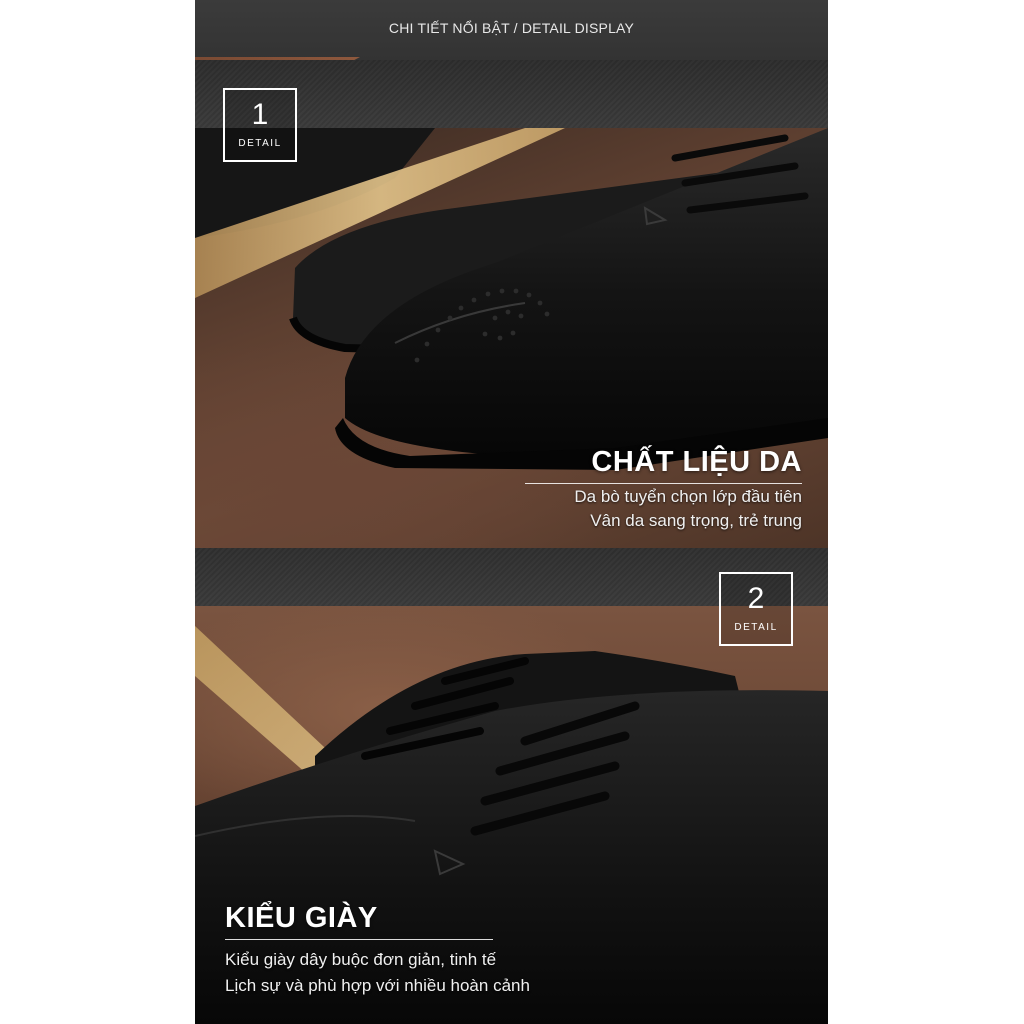 This screenshot has width=1024, height=1024. I want to click on leather-description-line-1: Da bò tuyển chọn lớp đầu tiên, so click(688, 496).